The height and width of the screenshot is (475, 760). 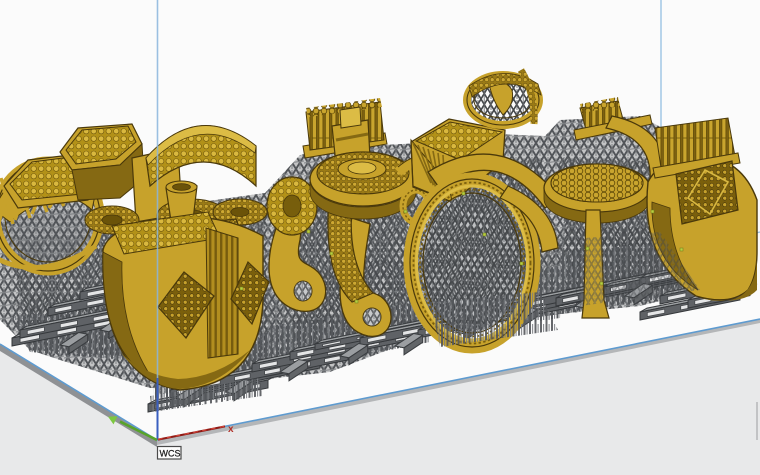 What do you see at coordinates (231, 429) in the screenshot?
I see `svg-text: x` at bounding box center [231, 429].